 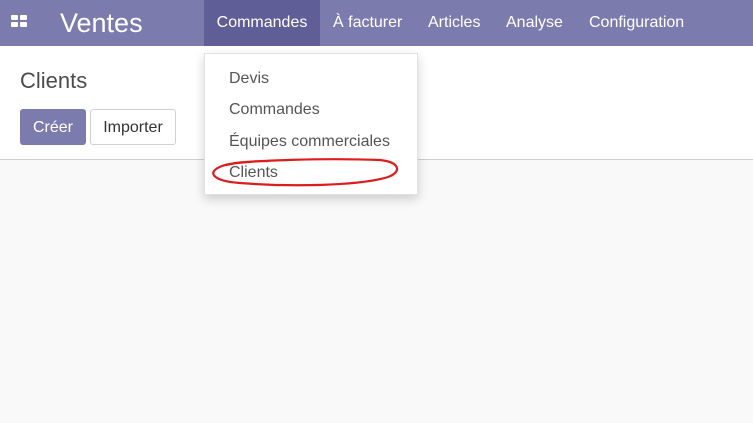 I want to click on menu-item-equipes-commerciales: Équipes commerciales, so click(x=309, y=142).